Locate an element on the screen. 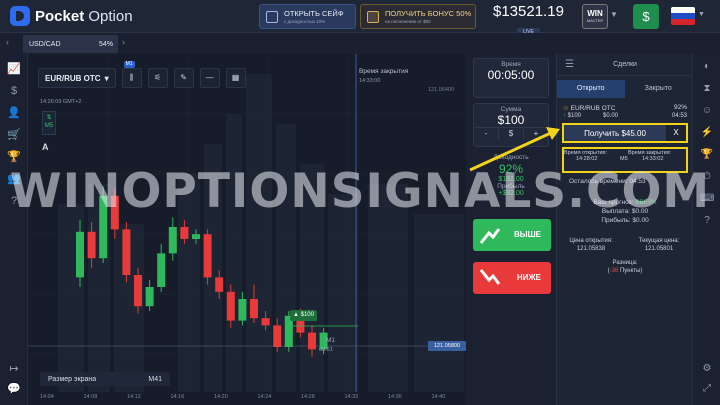 This screenshot has height=405, width=720. close-time-label: Время закрытия is located at coordinates (384, 71).